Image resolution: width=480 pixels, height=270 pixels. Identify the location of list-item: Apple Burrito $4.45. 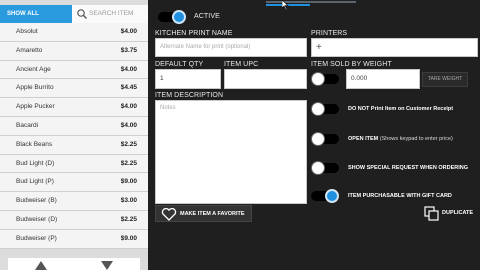
(74, 89).